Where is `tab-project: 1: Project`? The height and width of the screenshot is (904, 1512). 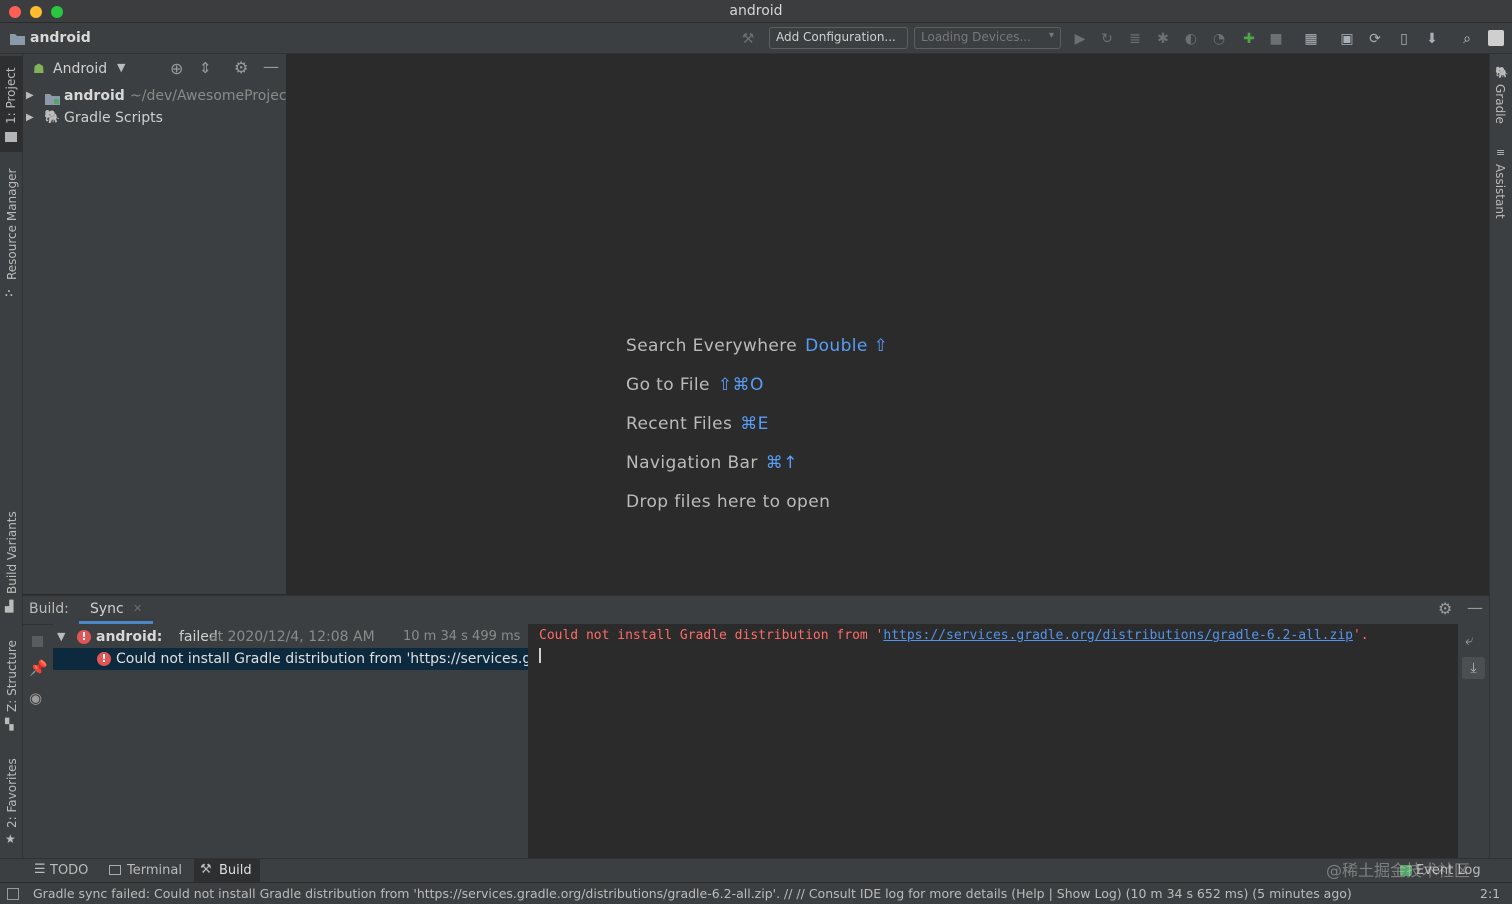
tab-project: 1: Project is located at coordinates (11, 104).